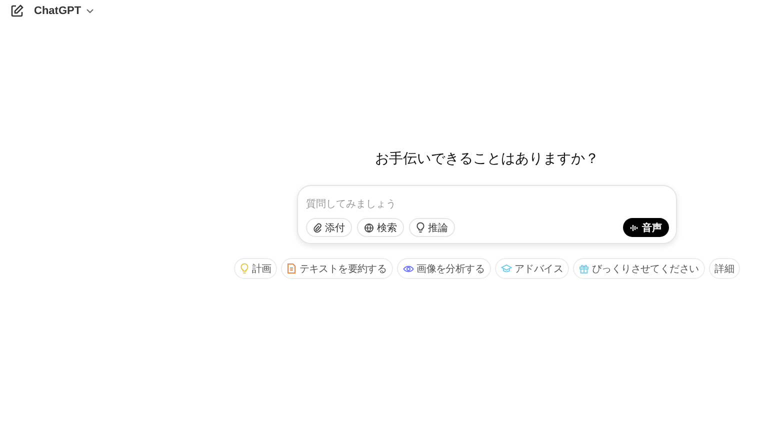 The width and height of the screenshot is (780, 438). Describe the element at coordinates (420, 227) in the screenshot. I see `lightbulb-icon` at that location.